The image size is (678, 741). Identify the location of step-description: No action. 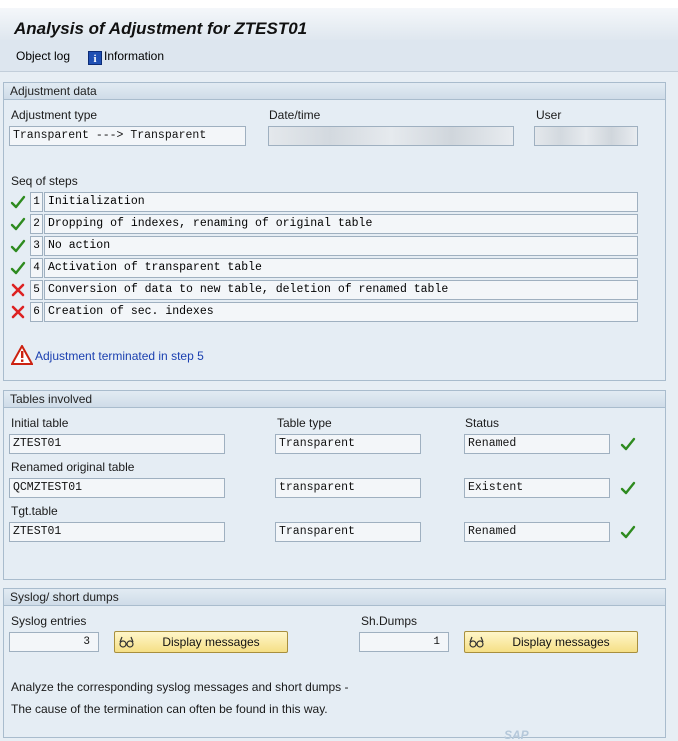
(341, 246).